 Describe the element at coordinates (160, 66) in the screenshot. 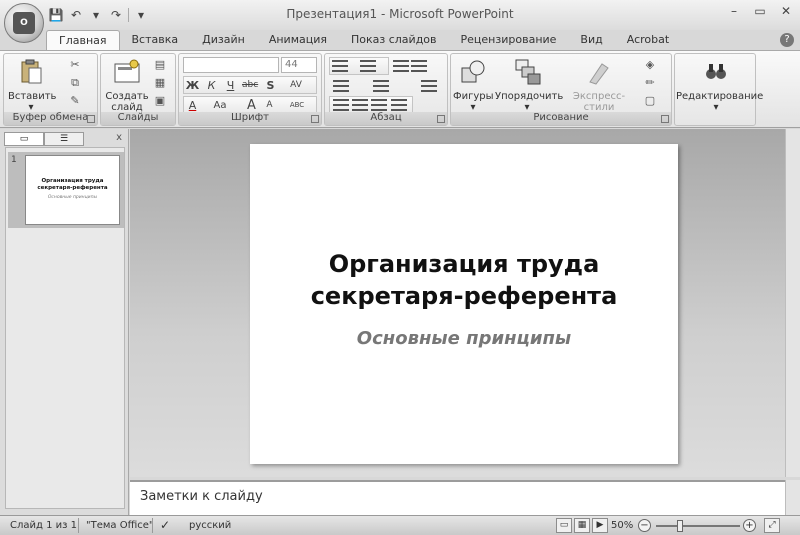

I see `layout-icon: ▤` at that location.